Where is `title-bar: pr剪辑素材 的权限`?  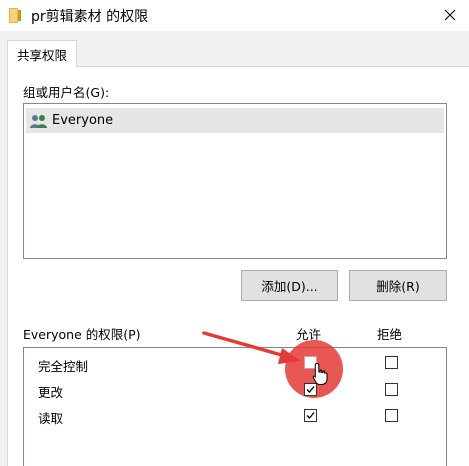 title-bar: pr剪辑素材 的权限 is located at coordinates (234, 15).